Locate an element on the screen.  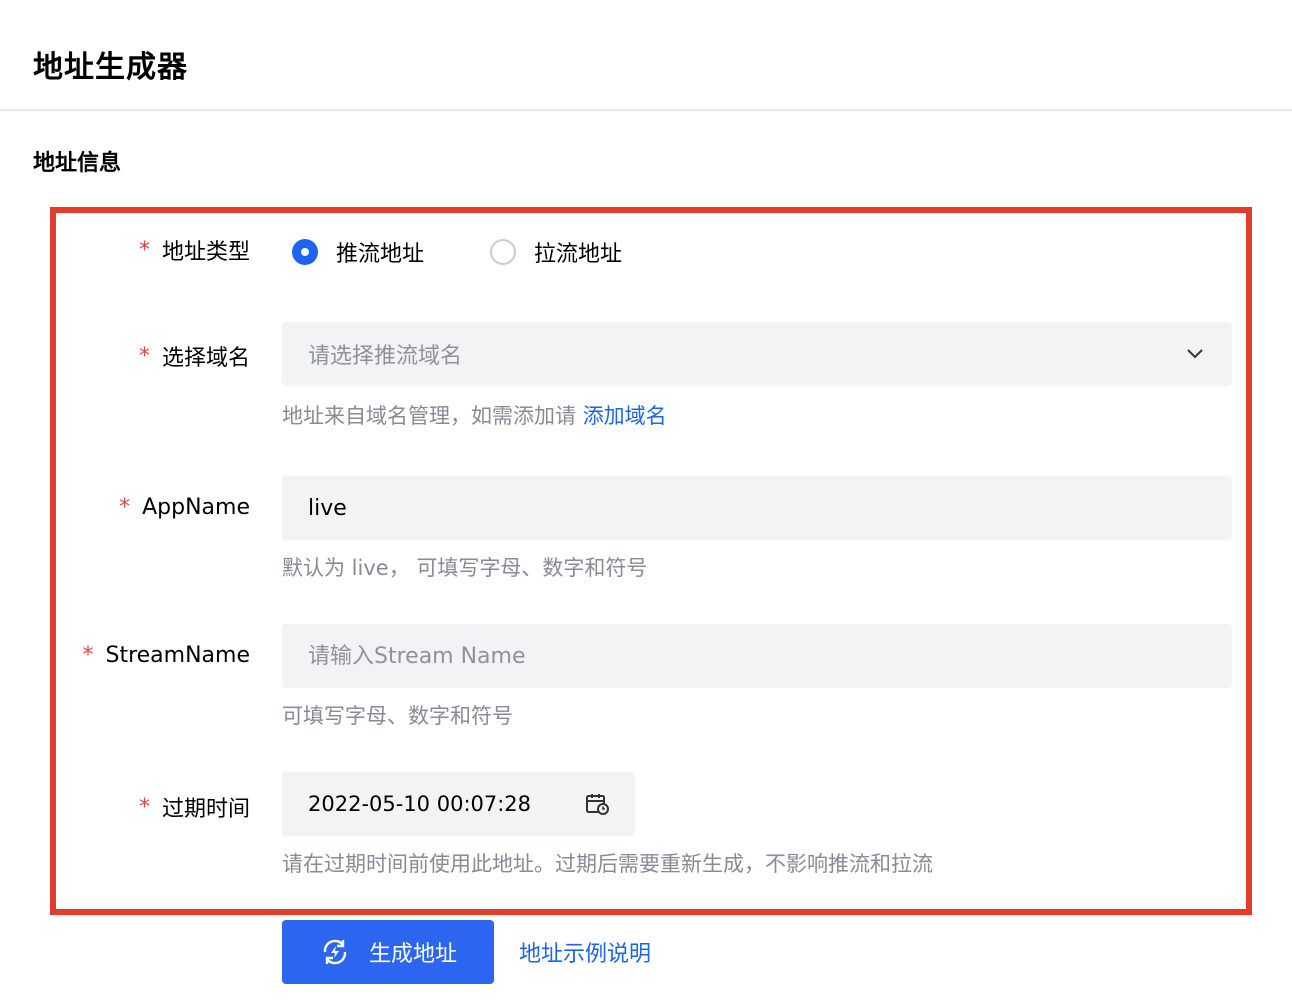
appname-label: * AppName is located at coordinates (184, 507).